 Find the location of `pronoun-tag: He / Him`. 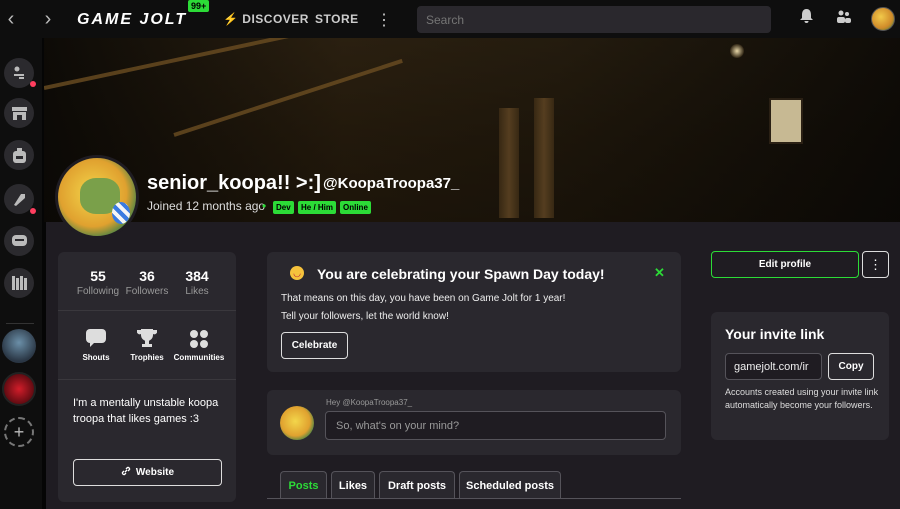

pronoun-tag: He / Him is located at coordinates (317, 207).